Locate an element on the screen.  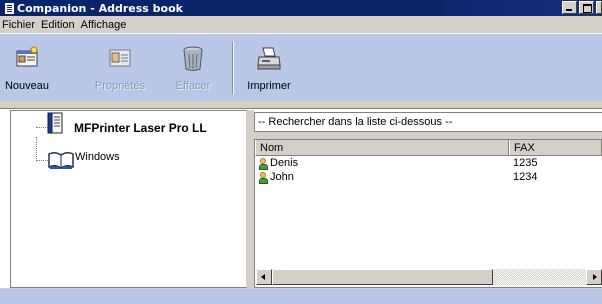
tree-connector is located at coordinates (36, 149).